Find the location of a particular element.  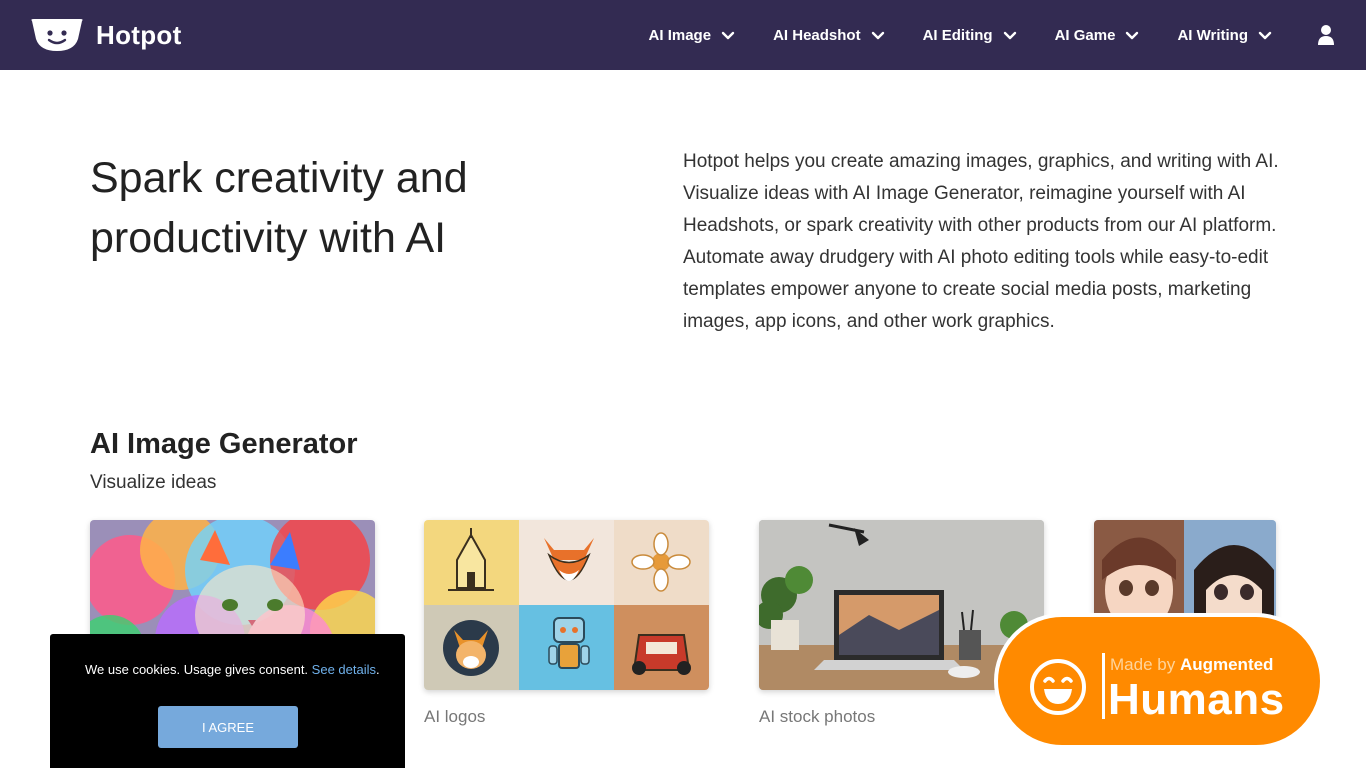

badge-prefix: Made by is located at coordinates (1143, 664).